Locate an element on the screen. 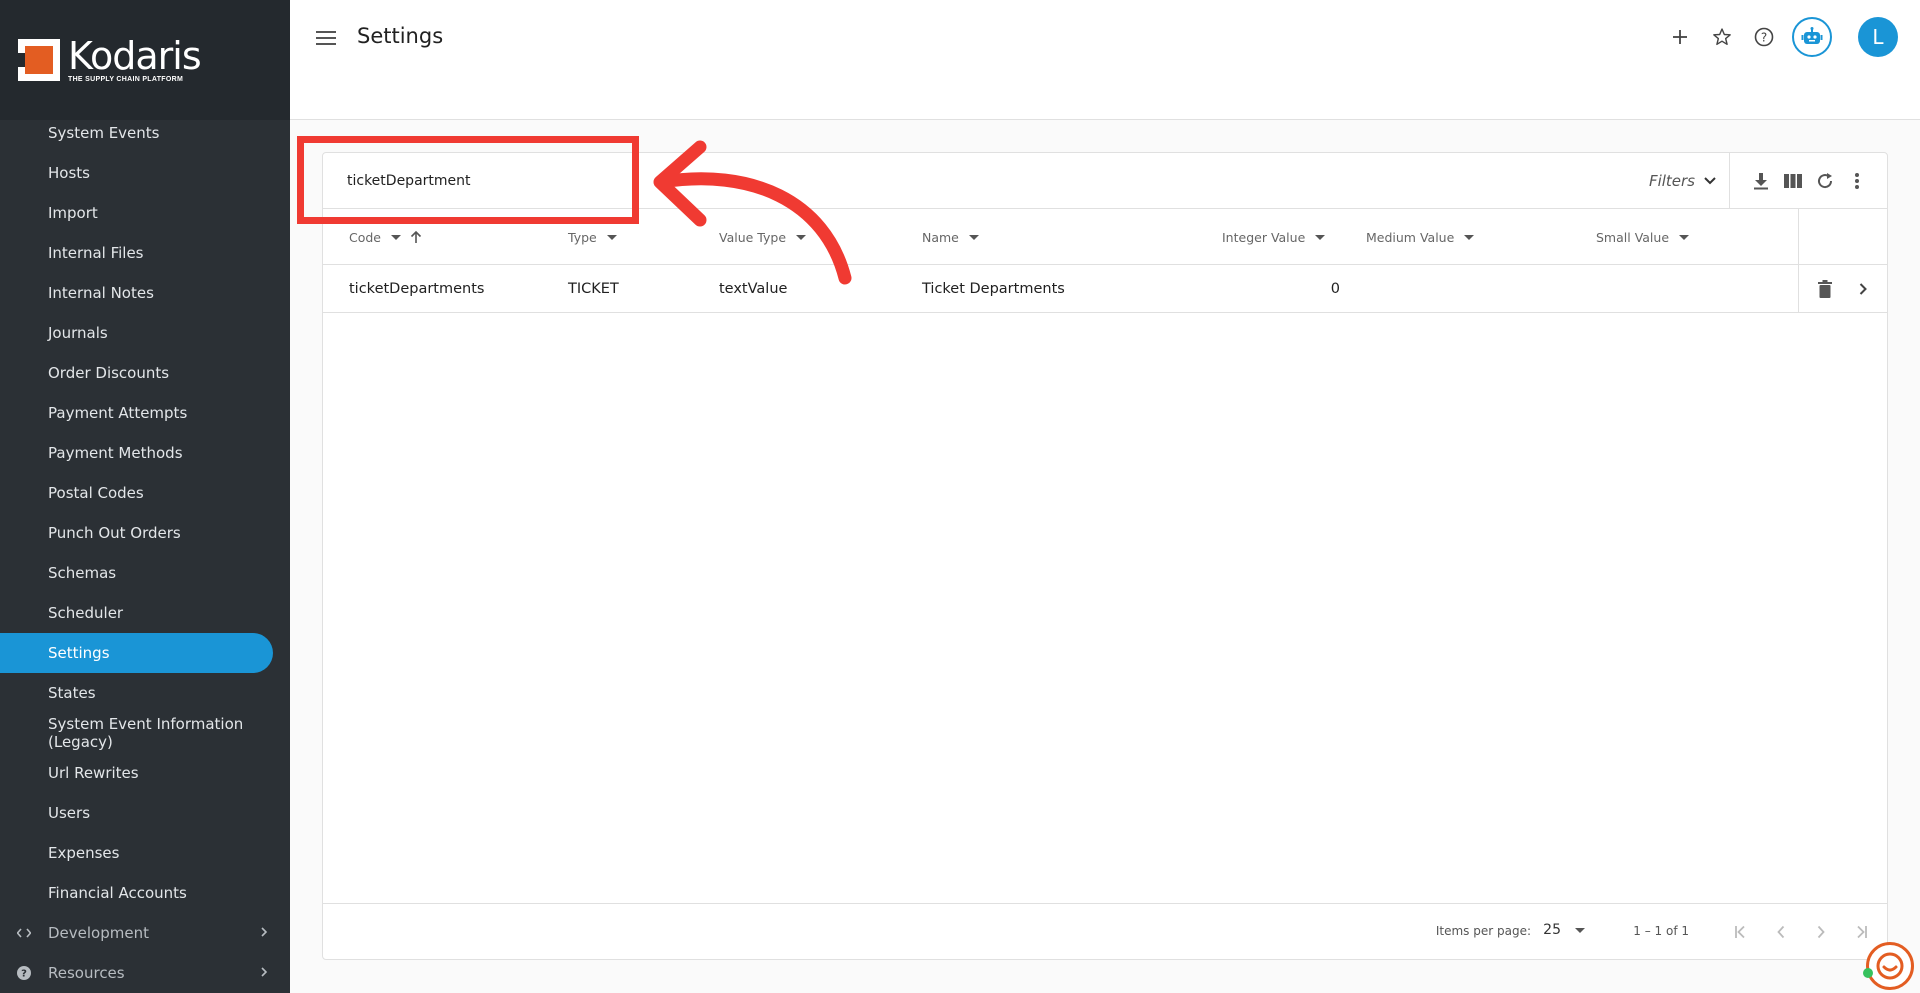 Image resolution: width=1920 pixels, height=993 pixels. kodaris-logo-icon is located at coordinates (39, 60).